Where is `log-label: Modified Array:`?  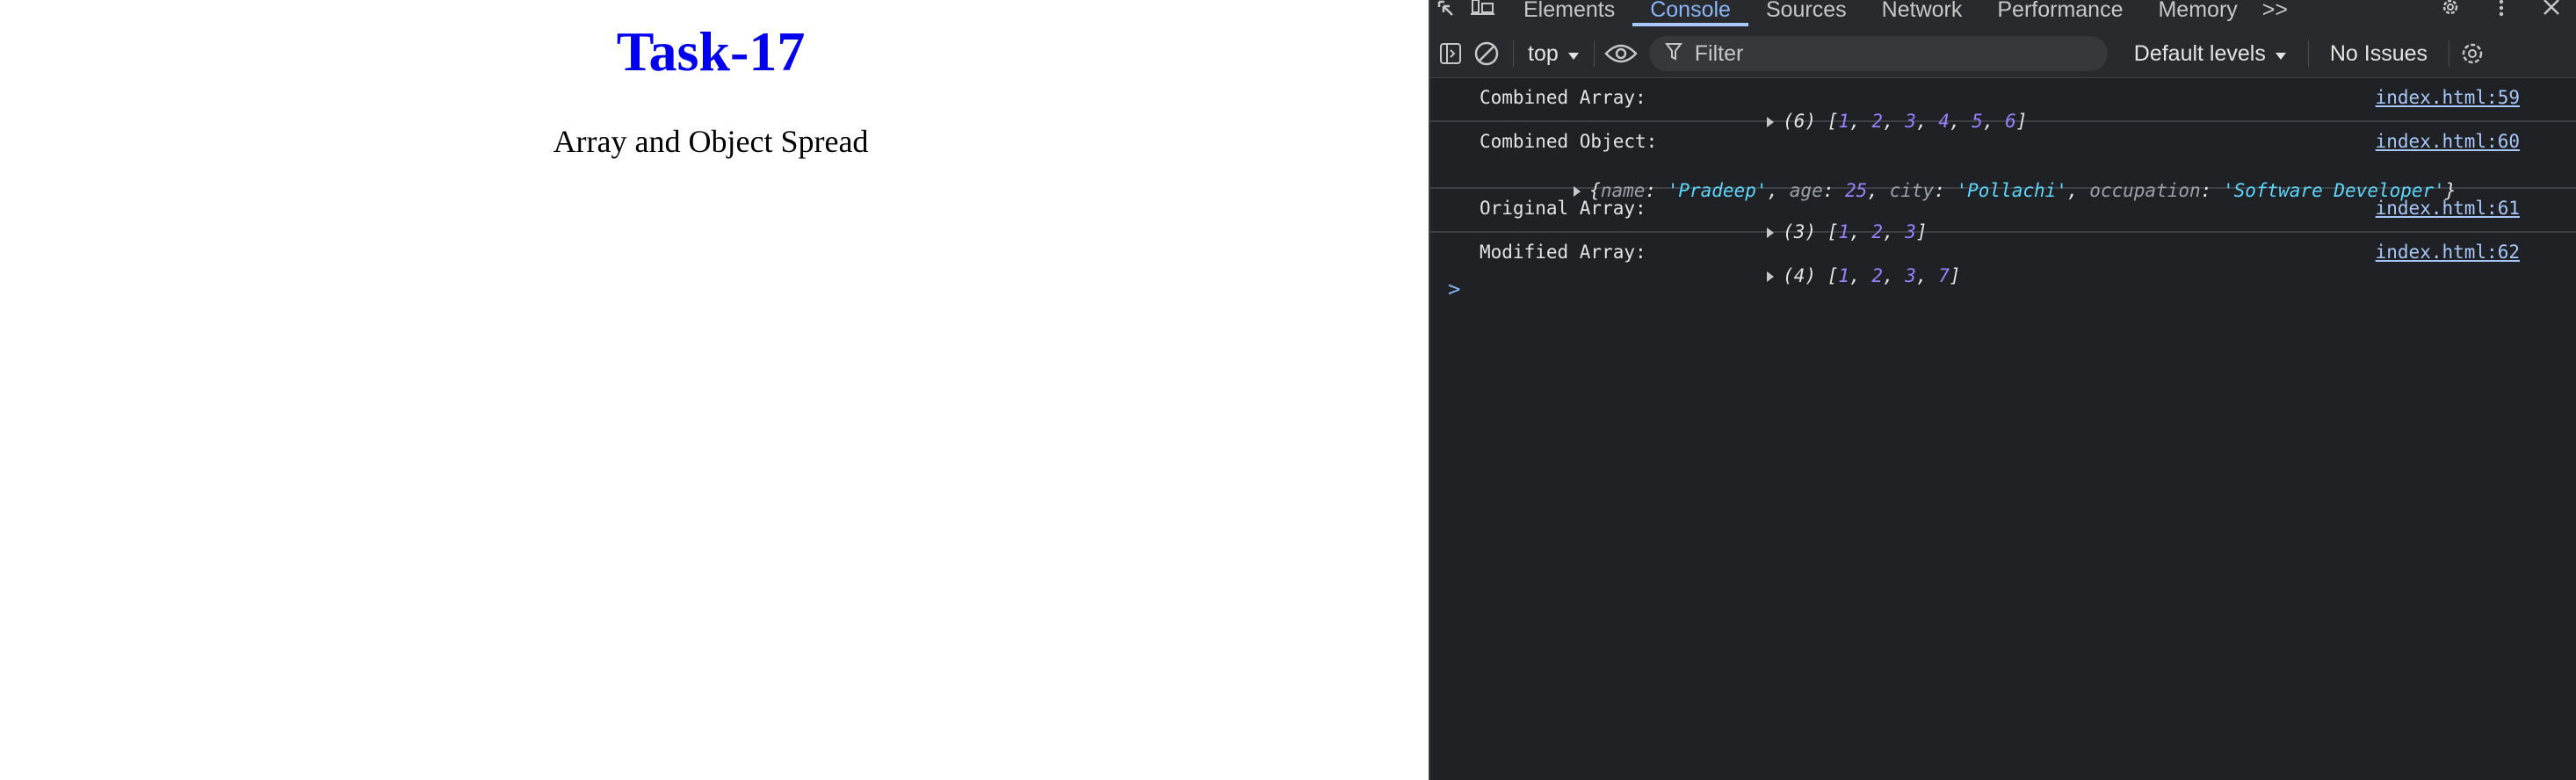 log-label: Modified Array: is located at coordinates (1563, 252).